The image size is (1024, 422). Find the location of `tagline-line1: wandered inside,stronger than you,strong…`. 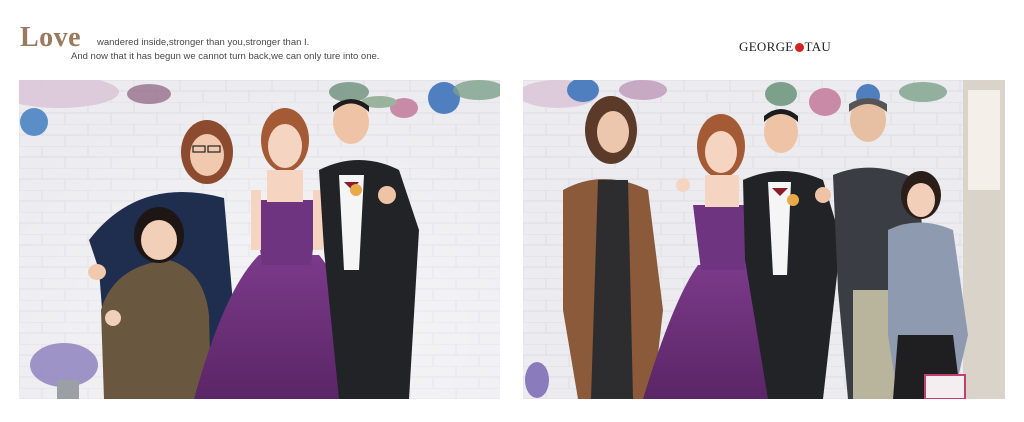

tagline-line1: wandered inside,stronger than you,strong… is located at coordinates (203, 42).